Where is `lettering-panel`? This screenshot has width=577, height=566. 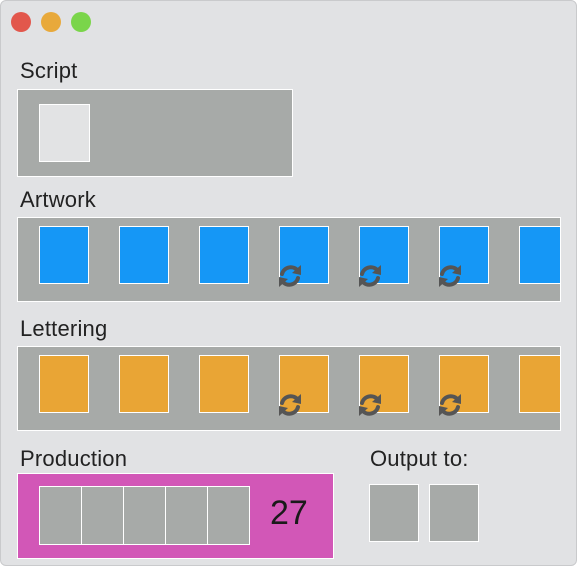
lettering-panel is located at coordinates (289, 388).